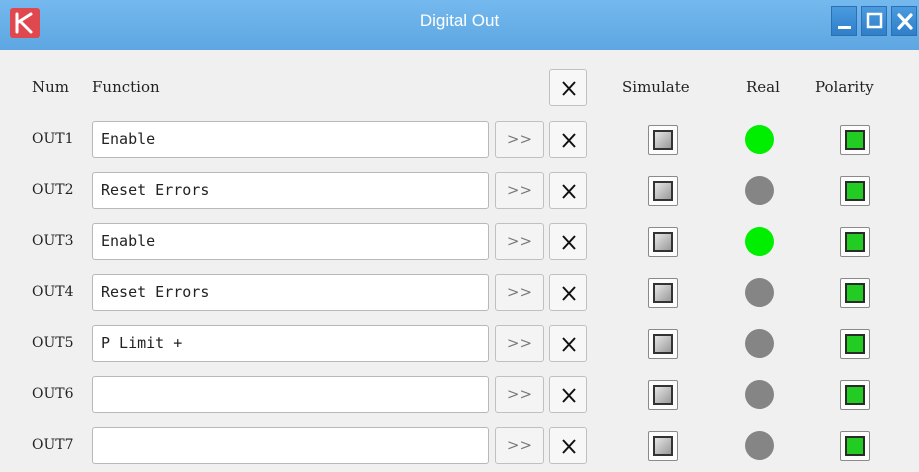 The width and height of the screenshot is (919, 472). I want to click on output-label: OUT6, so click(53, 394).